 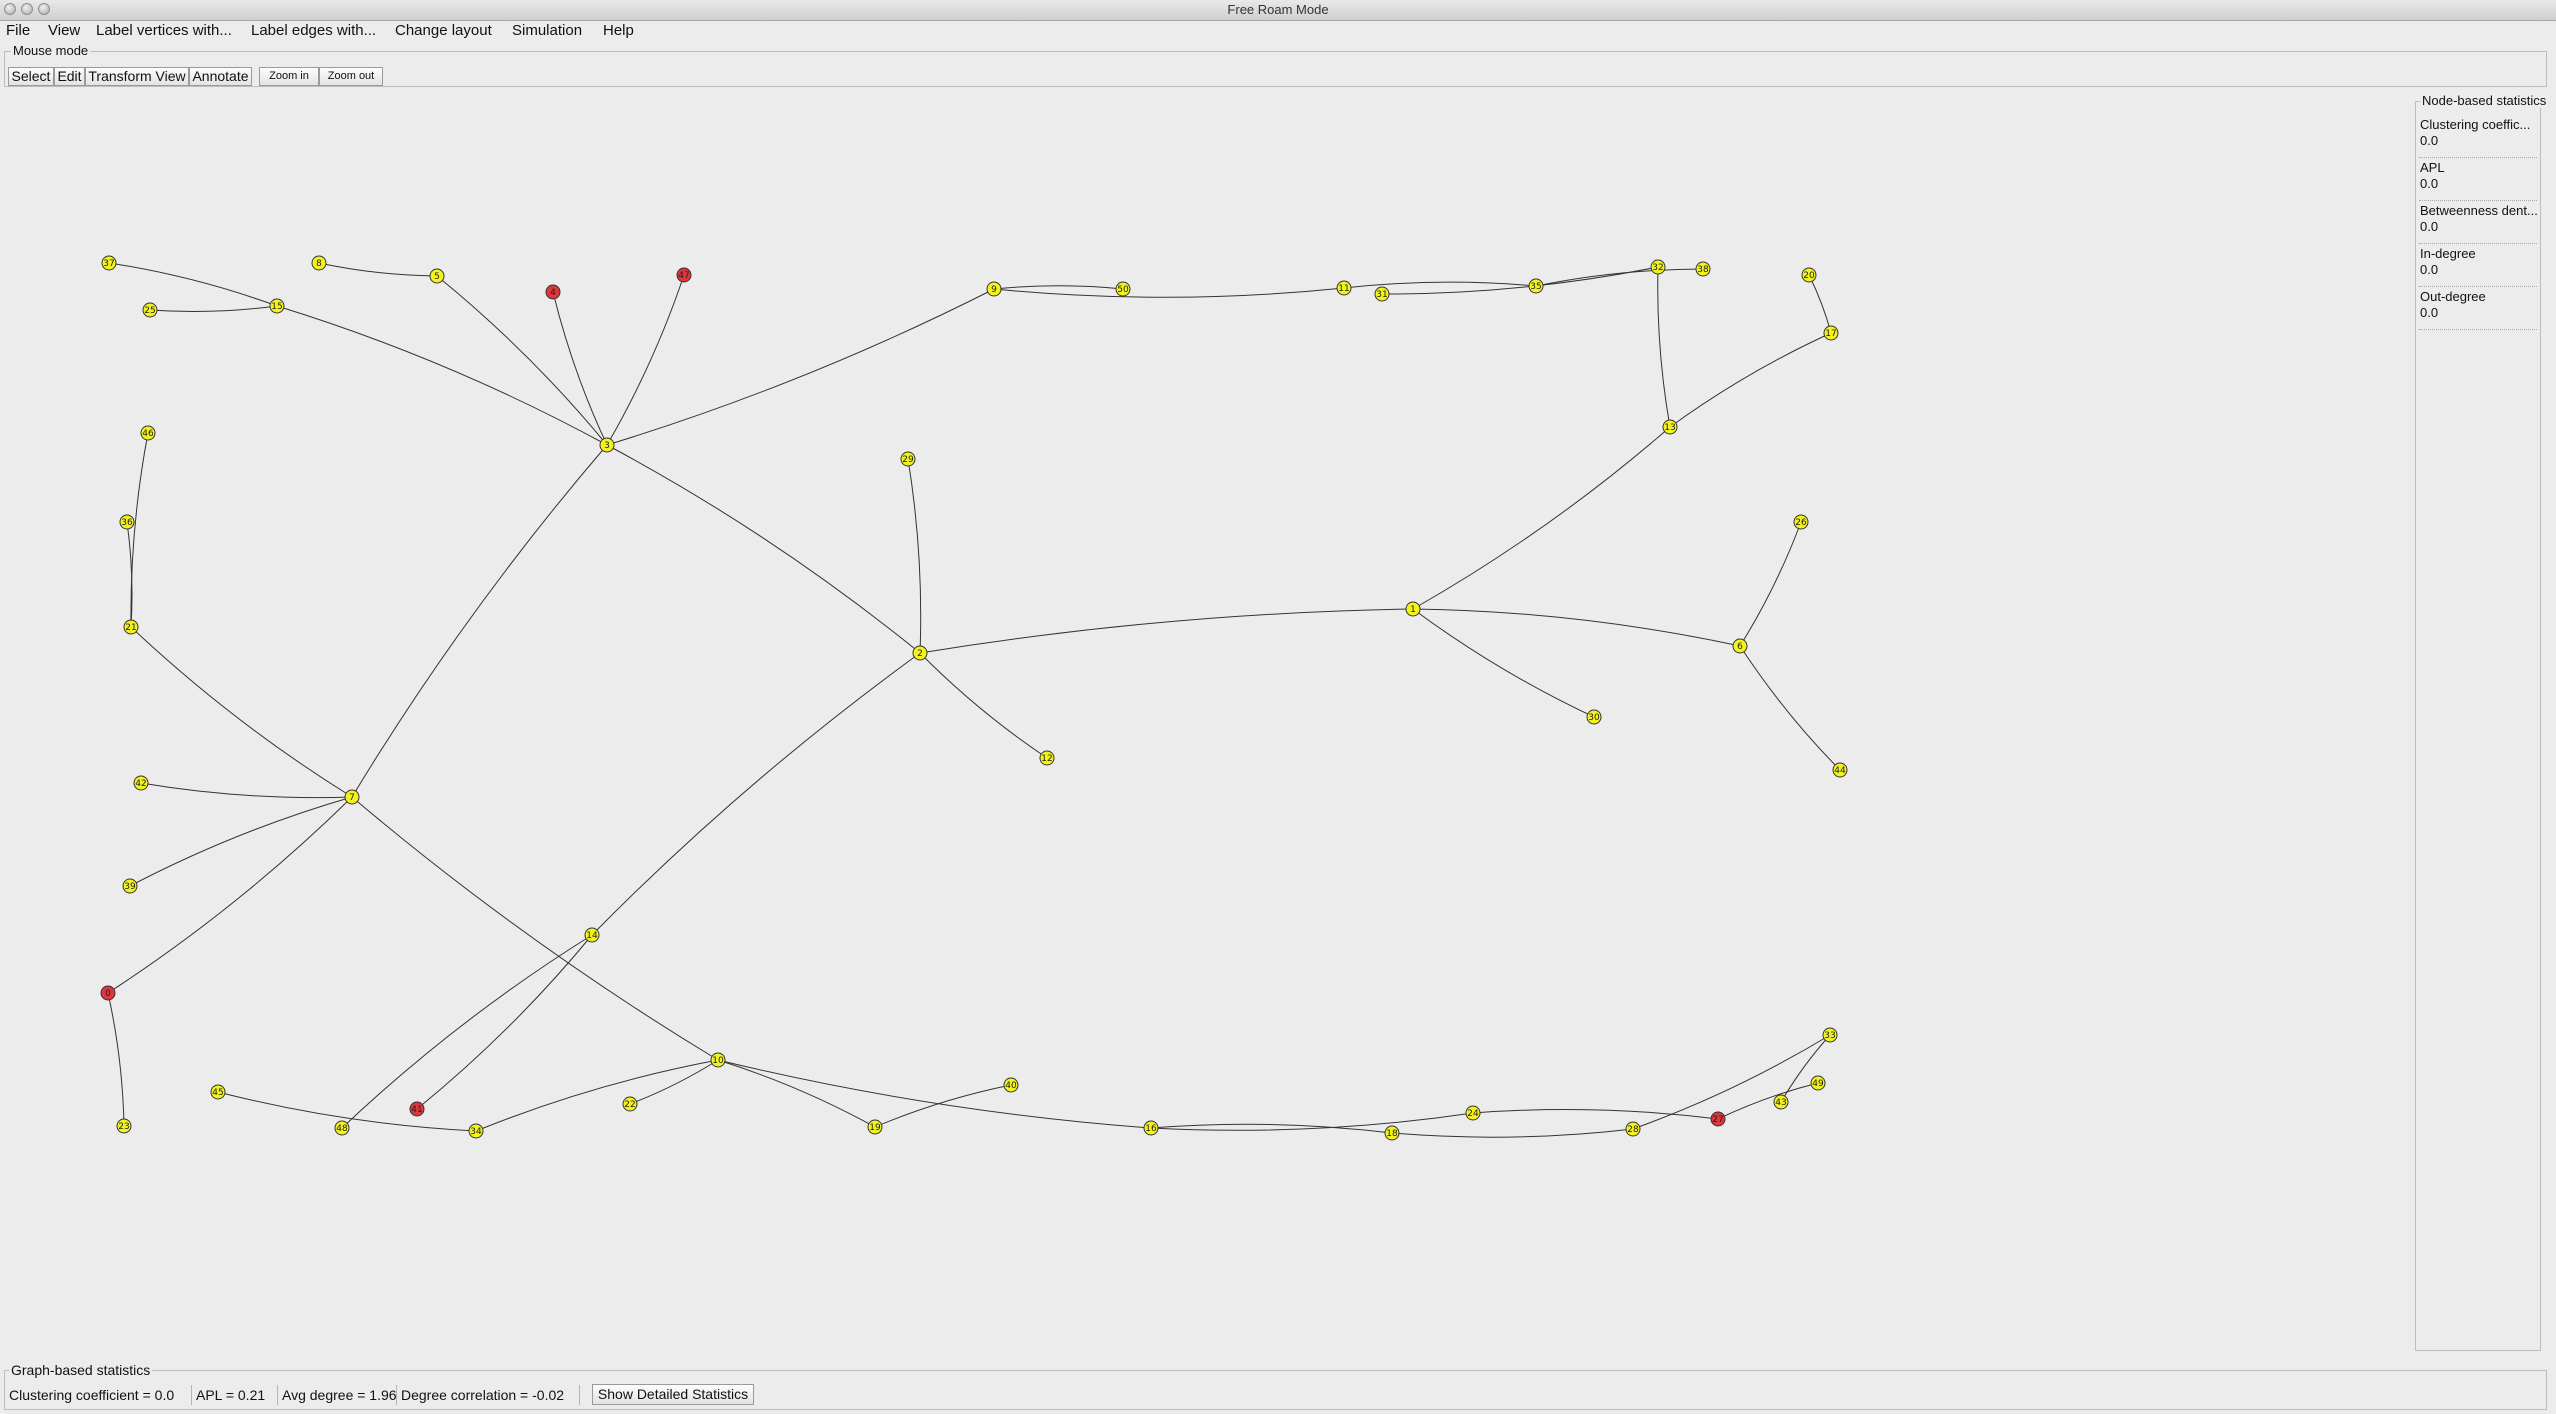 I want to click on vertex-32: 32, so click(x=1658, y=267).